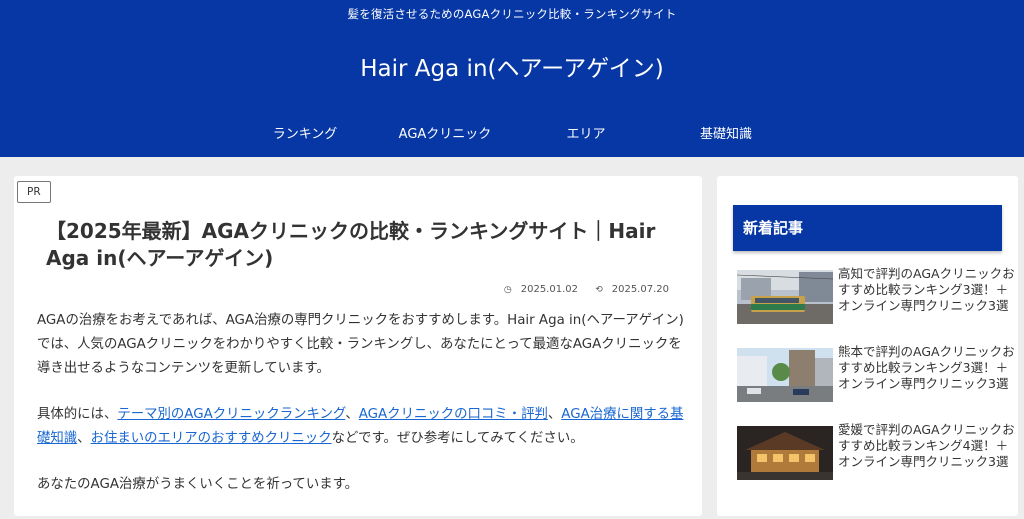 The width and height of the screenshot is (1024, 519). Describe the element at coordinates (507, 290) in the screenshot. I see `clock-icon: ◷` at that location.